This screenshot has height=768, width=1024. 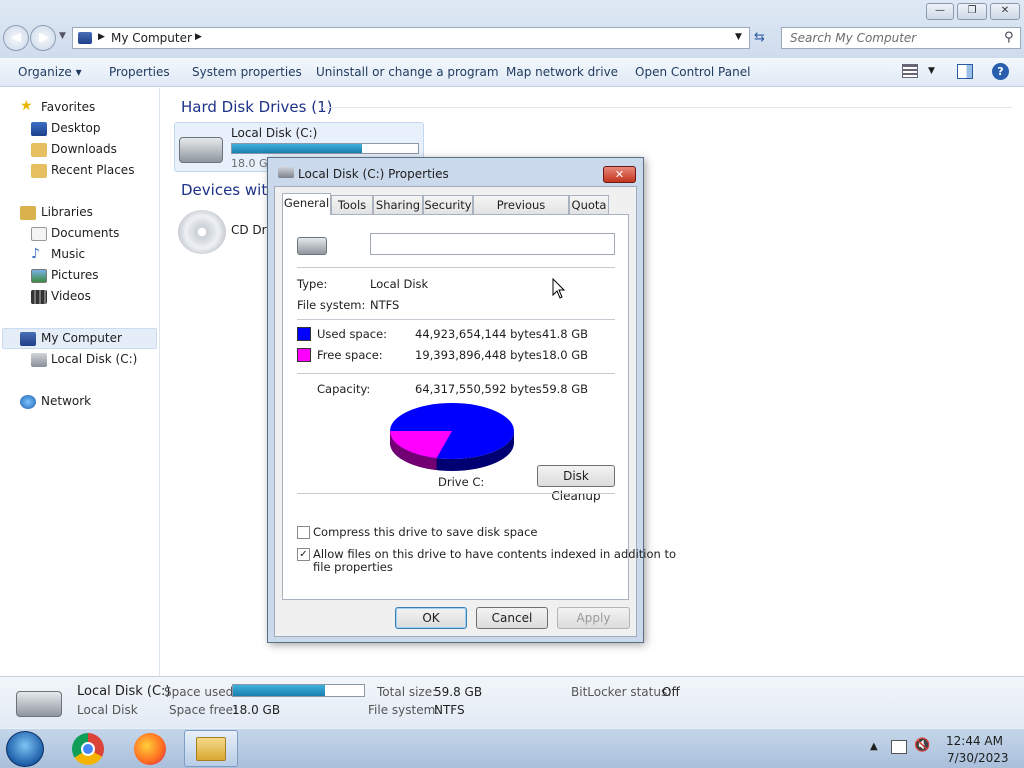 I want to click on used-space-swatch, so click(x=304, y=334).